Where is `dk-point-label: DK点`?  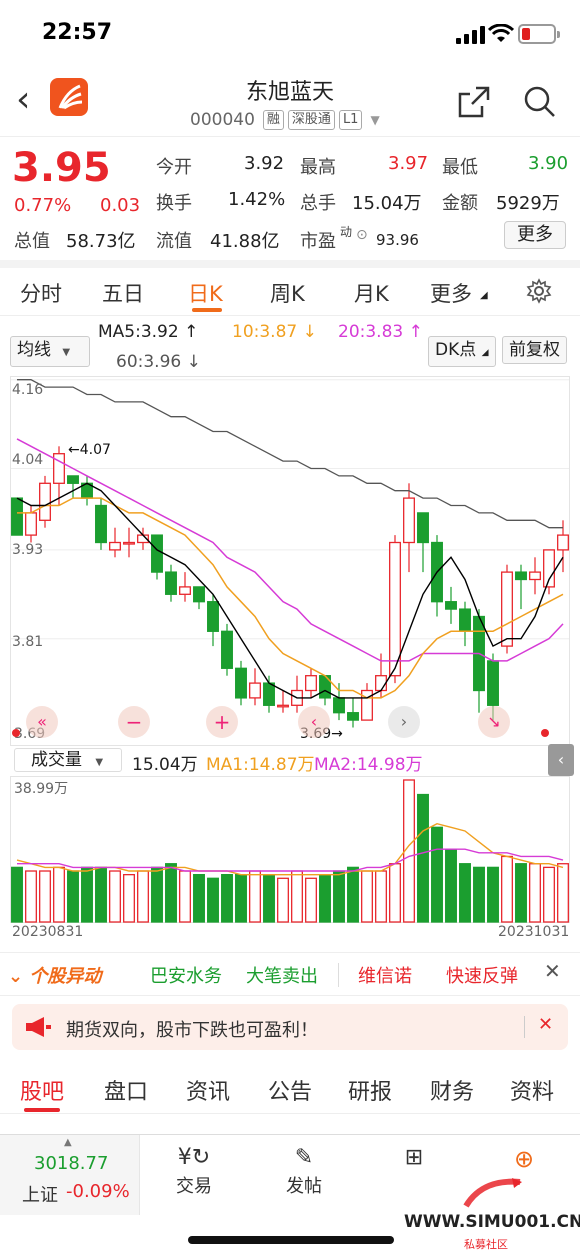
dk-point-label: DK点 is located at coordinates (456, 350).